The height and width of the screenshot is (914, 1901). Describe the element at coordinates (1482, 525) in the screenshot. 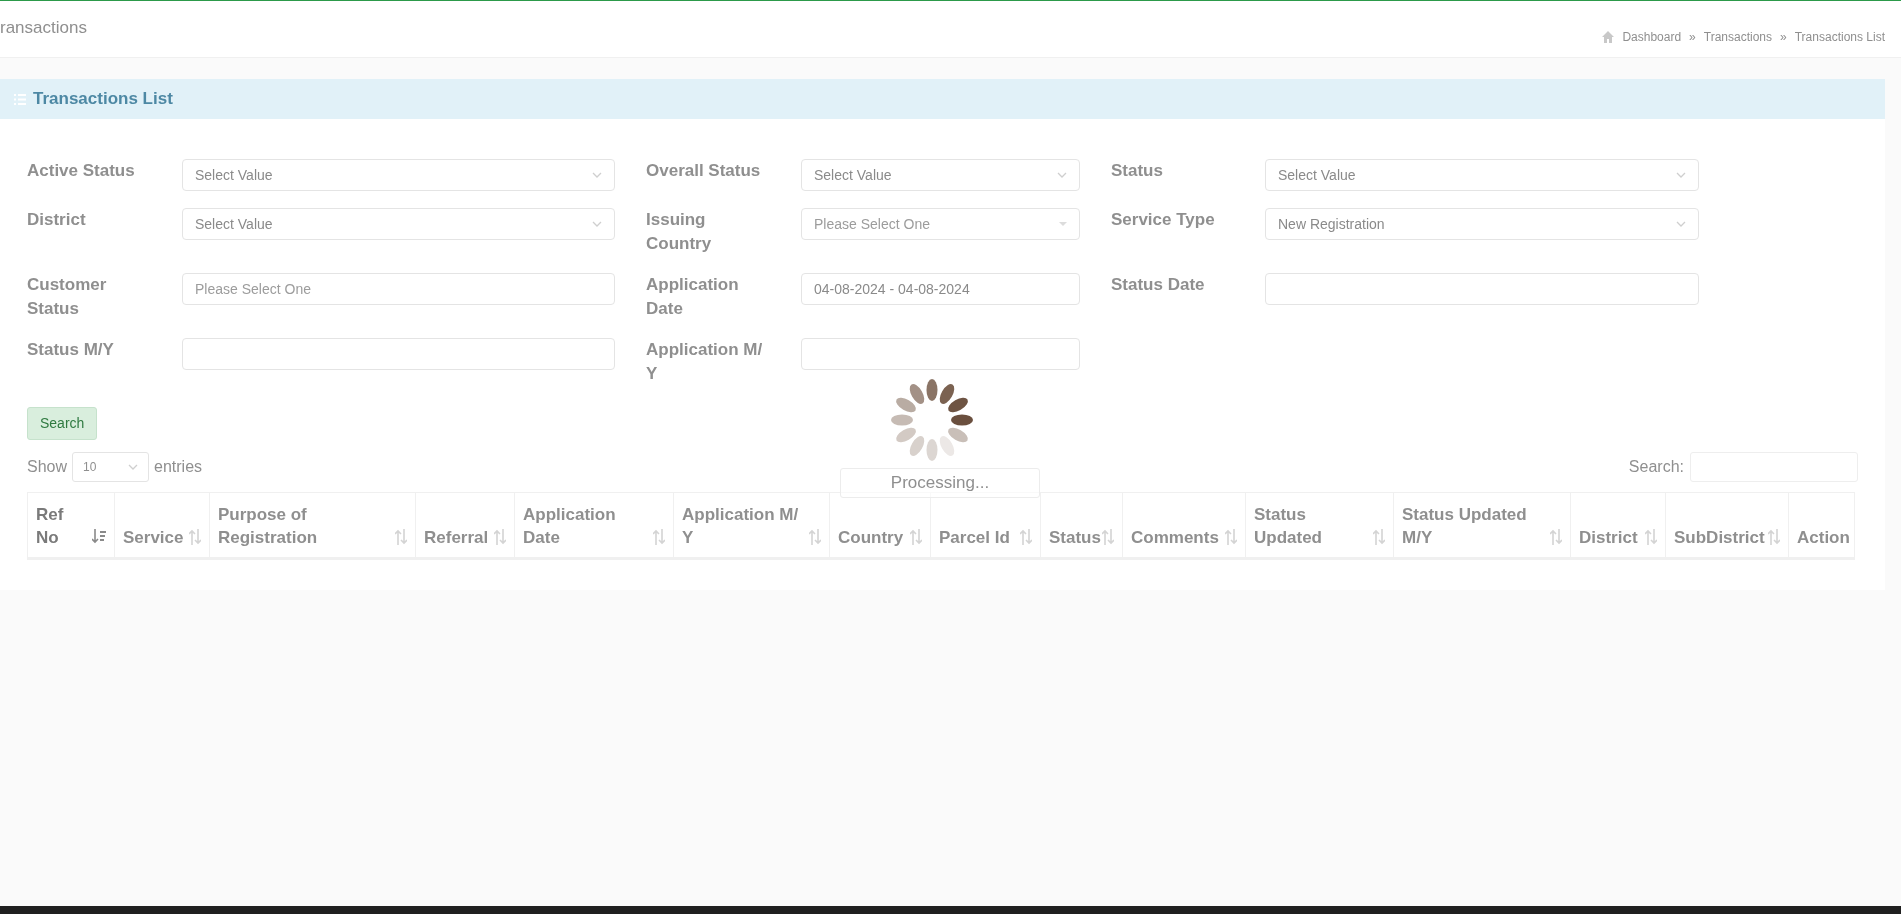

I see `column-header: Status Updated M/Y` at that location.